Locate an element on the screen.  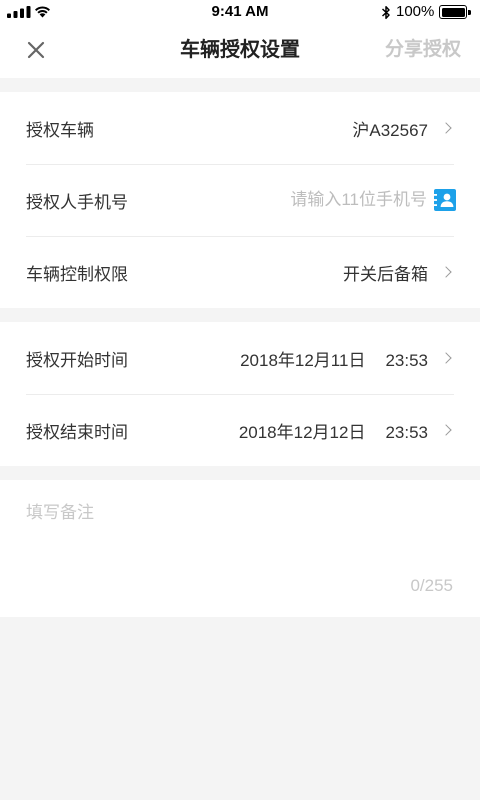
permission-row: 车辆控制权限 开关后备箱 is located at coordinates (240, 272).